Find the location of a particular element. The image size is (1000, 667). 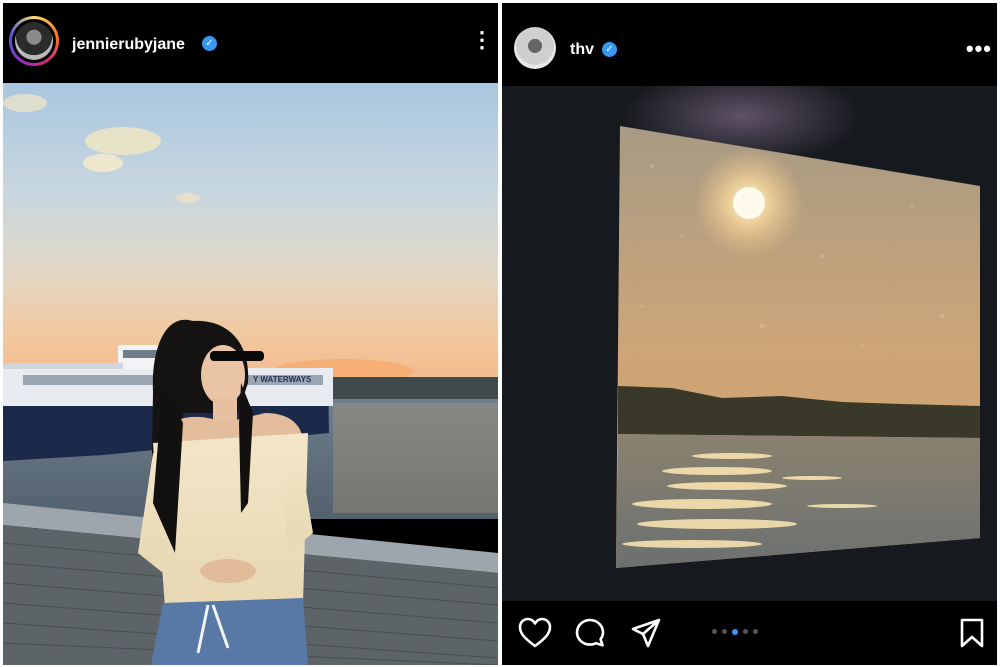

avatar-ring-inner is located at coordinates (34, 41).